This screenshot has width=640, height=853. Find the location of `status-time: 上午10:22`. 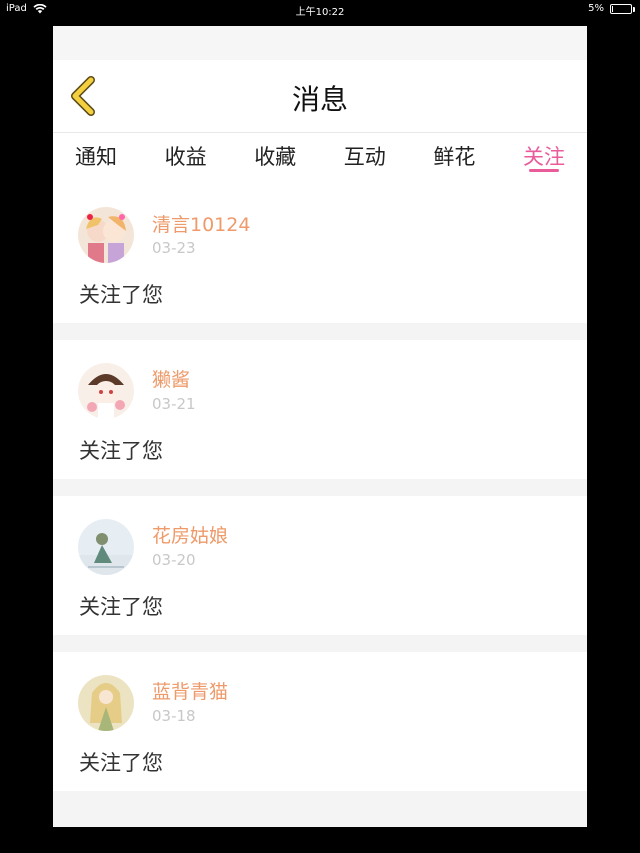

status-time: 上午10:22 is located at coordinates (320, 12).